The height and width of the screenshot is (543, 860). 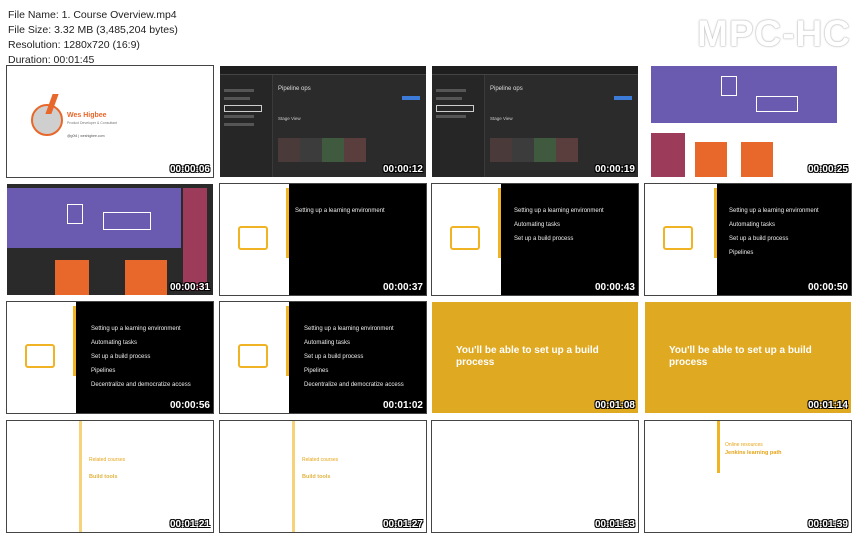 I want to click on timestamp: 00:01:02, so click(x=402, y=405).